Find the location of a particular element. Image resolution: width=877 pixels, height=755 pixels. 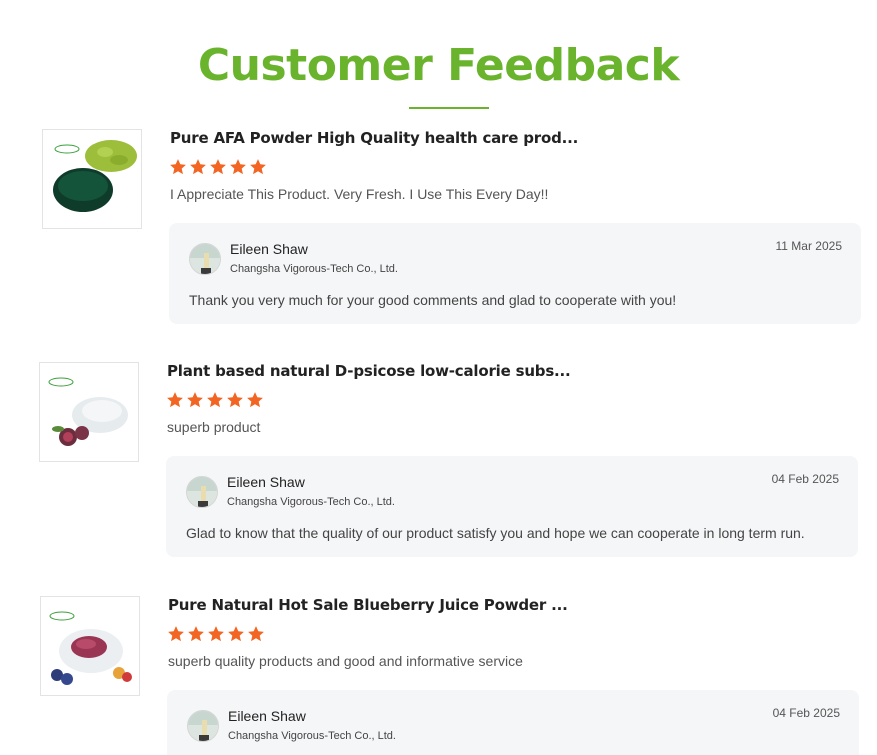

reply-date: 11 Mar 2025 is located at coordinates (809, 246).